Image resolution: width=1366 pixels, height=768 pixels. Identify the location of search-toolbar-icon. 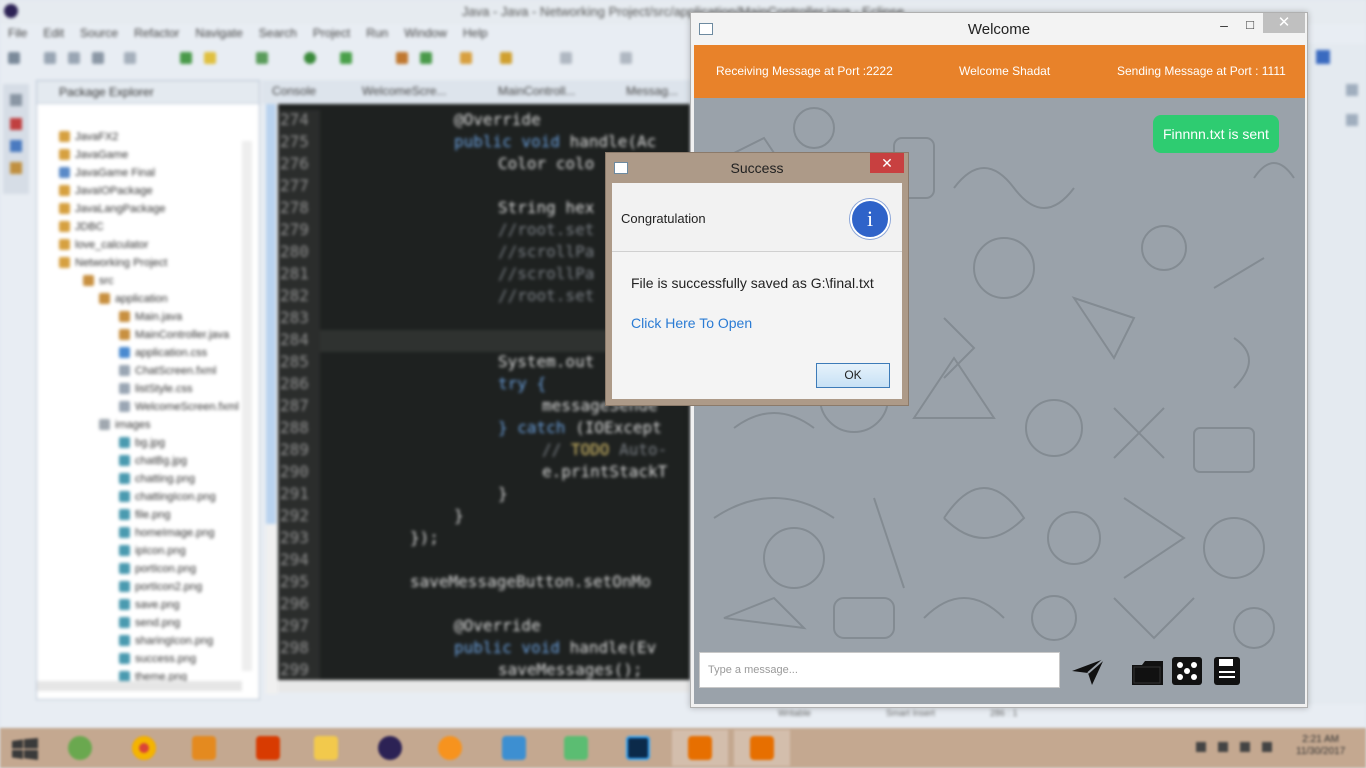
(506, 58).